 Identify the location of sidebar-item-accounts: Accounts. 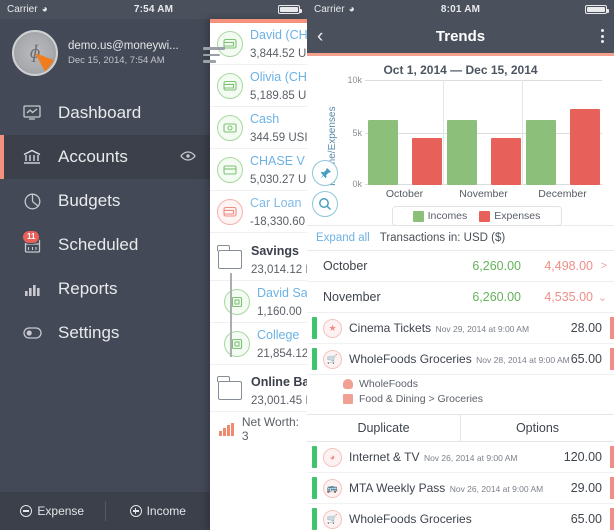
(105, 157).